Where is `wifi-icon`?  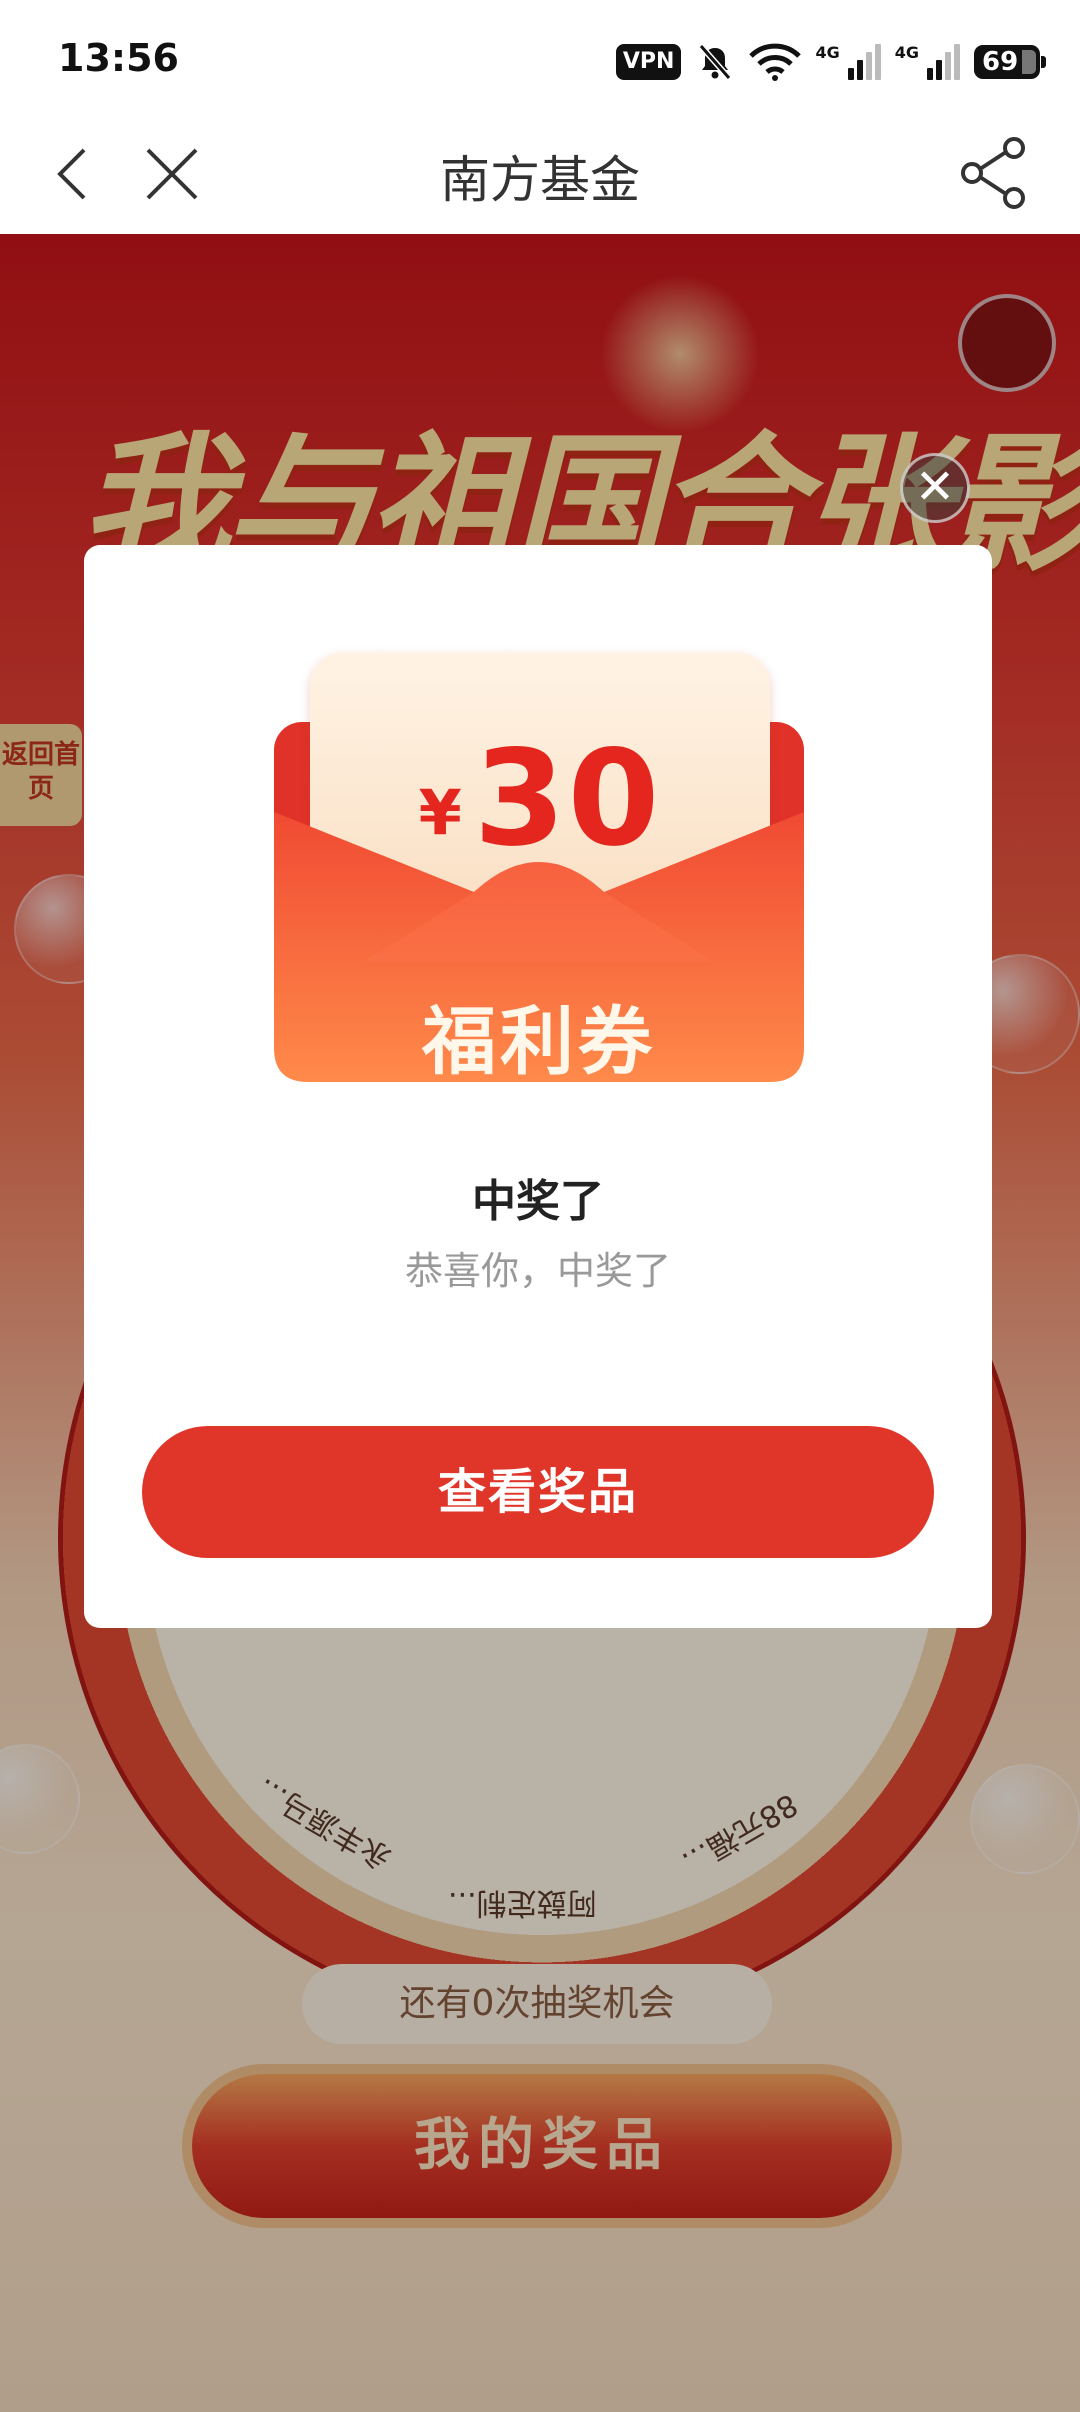
wifi-icon is located at coordinates (775, 62).